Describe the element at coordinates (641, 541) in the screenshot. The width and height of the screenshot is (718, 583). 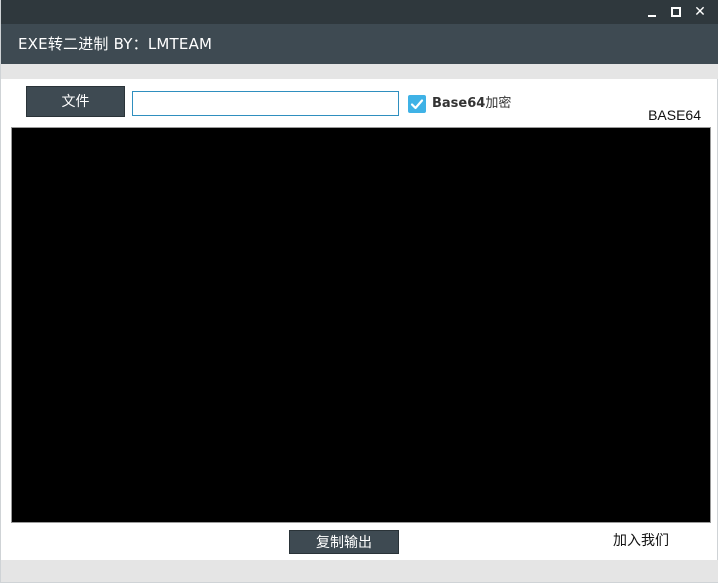
I see `join-us-link: 加入我们` at that location.